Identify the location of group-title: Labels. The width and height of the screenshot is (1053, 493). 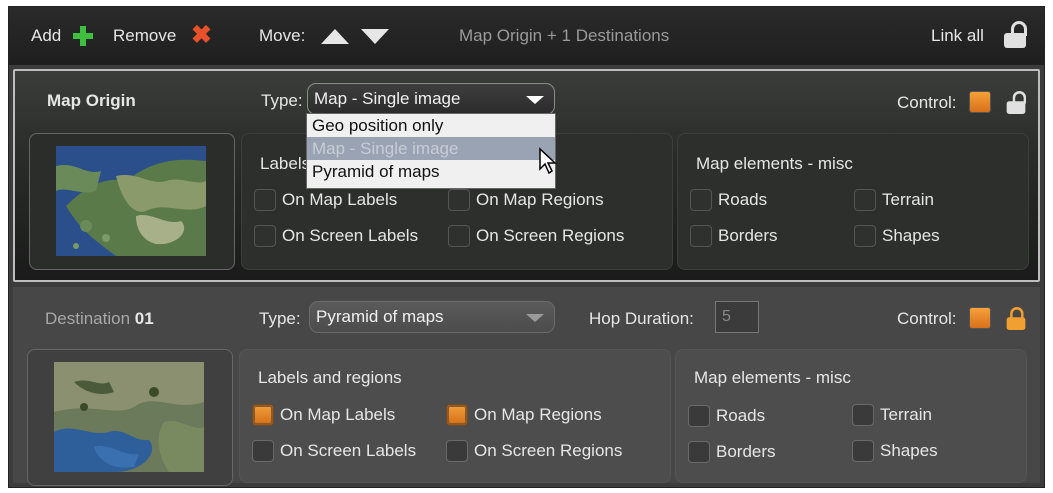
(285, 163).